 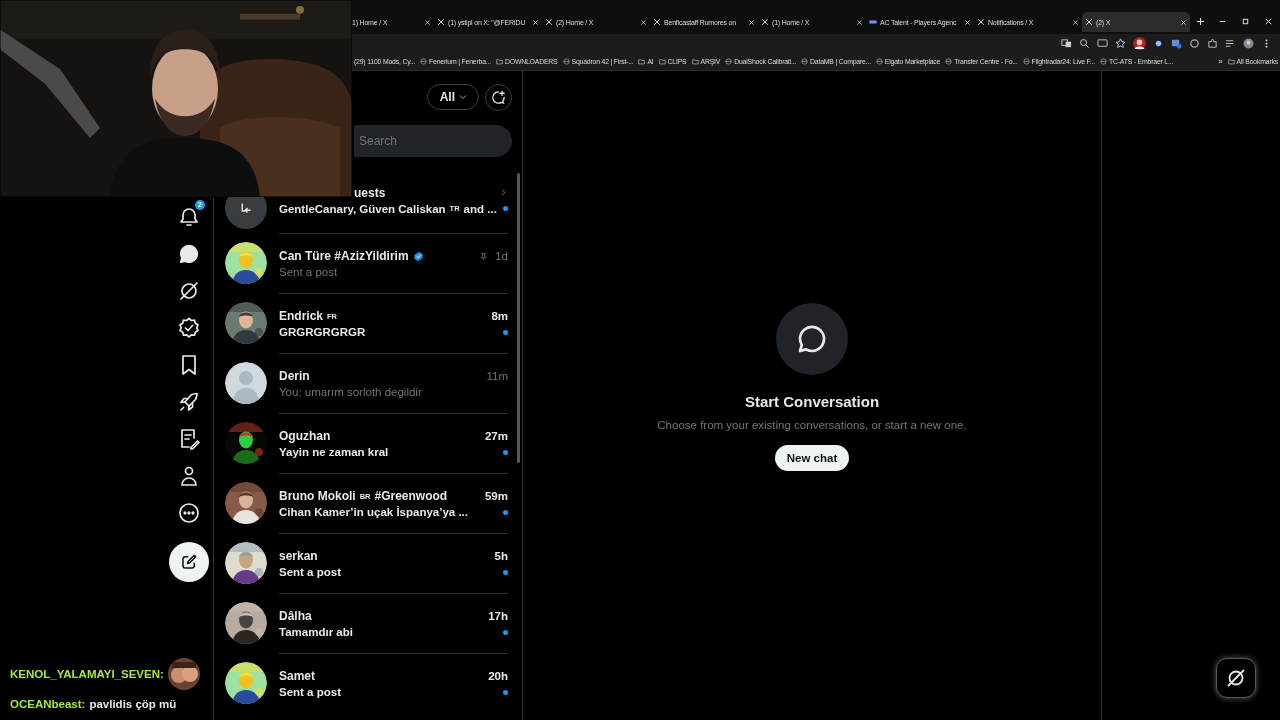 What do you see at coordinates (452, 97) in the screenshot?
I see `filter-dropdown: All` at bounding box center [452, 97].